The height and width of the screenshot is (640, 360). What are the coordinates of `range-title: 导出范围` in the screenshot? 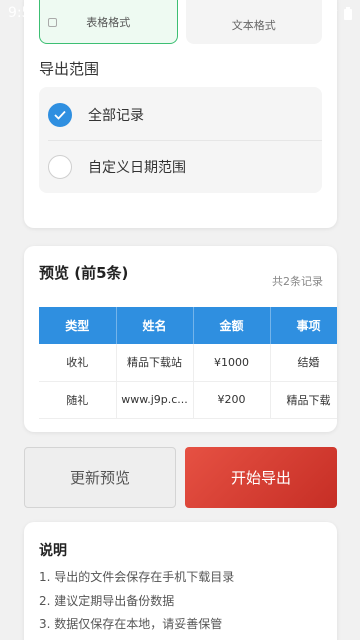 It's located at (69, 69).